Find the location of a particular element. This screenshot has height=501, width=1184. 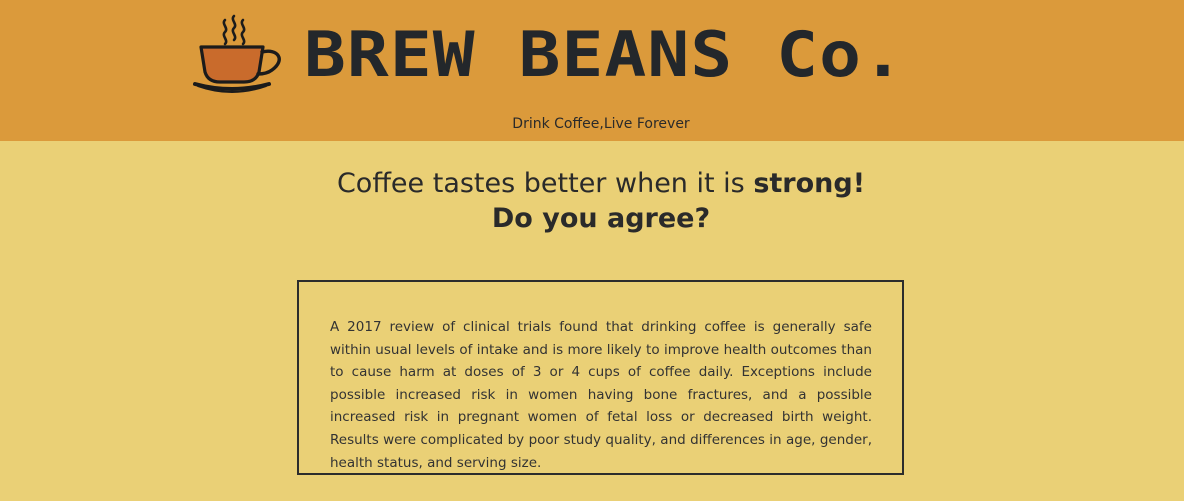

headline-question: Do you agree? is located at coordinates (601, 218).